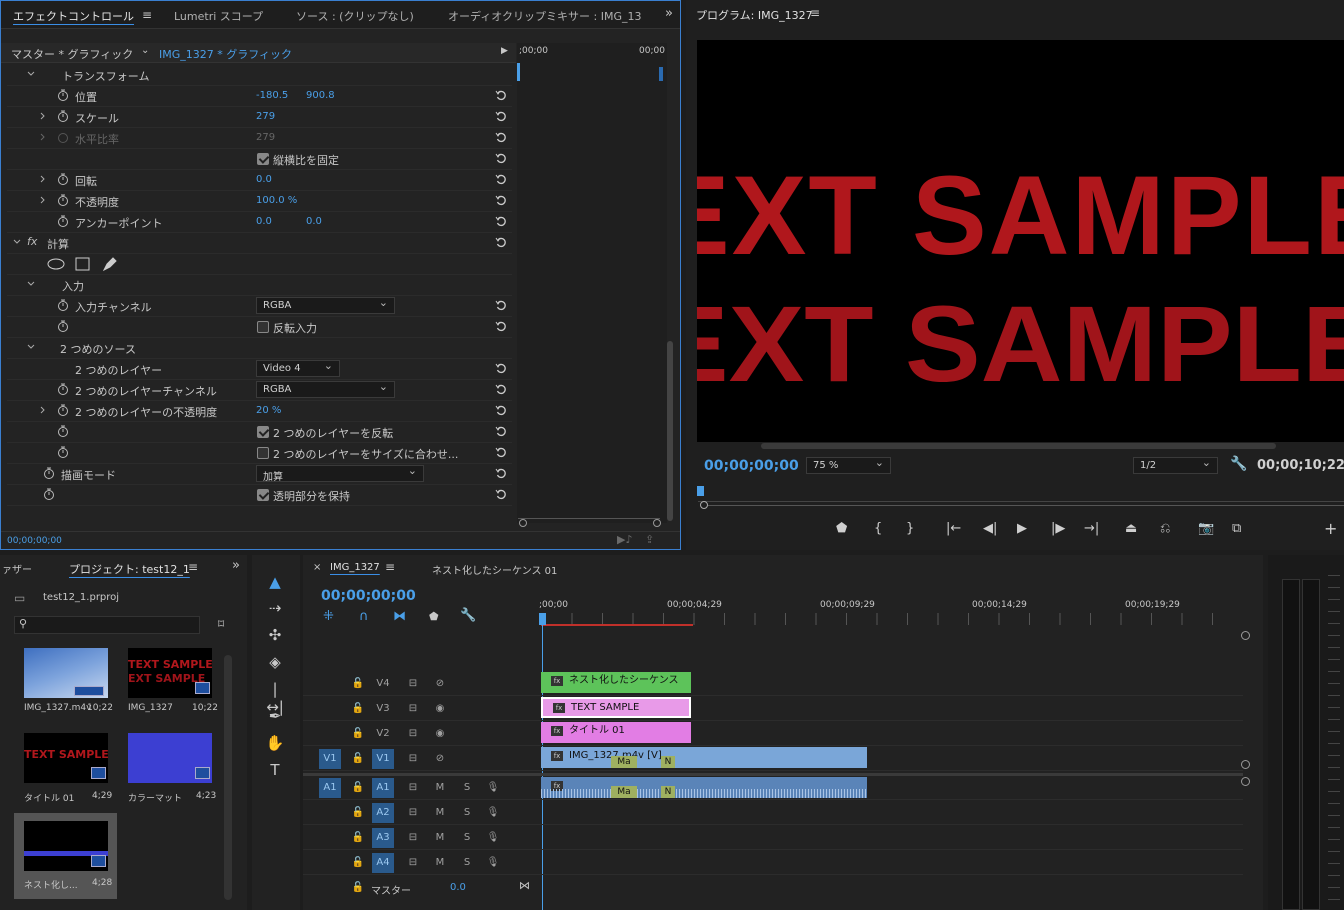  Describe the element at coordinates (170, 758) in the screenshot. I see `thumb-color-matte` at that location.